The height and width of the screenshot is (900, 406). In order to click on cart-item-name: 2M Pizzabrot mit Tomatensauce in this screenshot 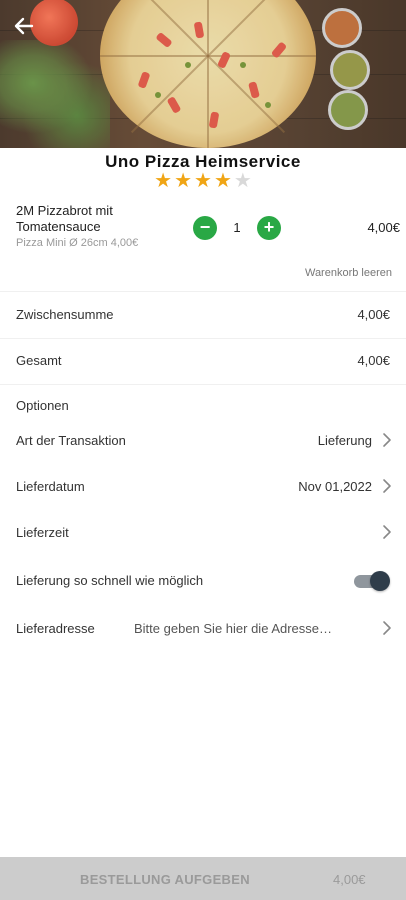, I will do `click(64, 218)`.